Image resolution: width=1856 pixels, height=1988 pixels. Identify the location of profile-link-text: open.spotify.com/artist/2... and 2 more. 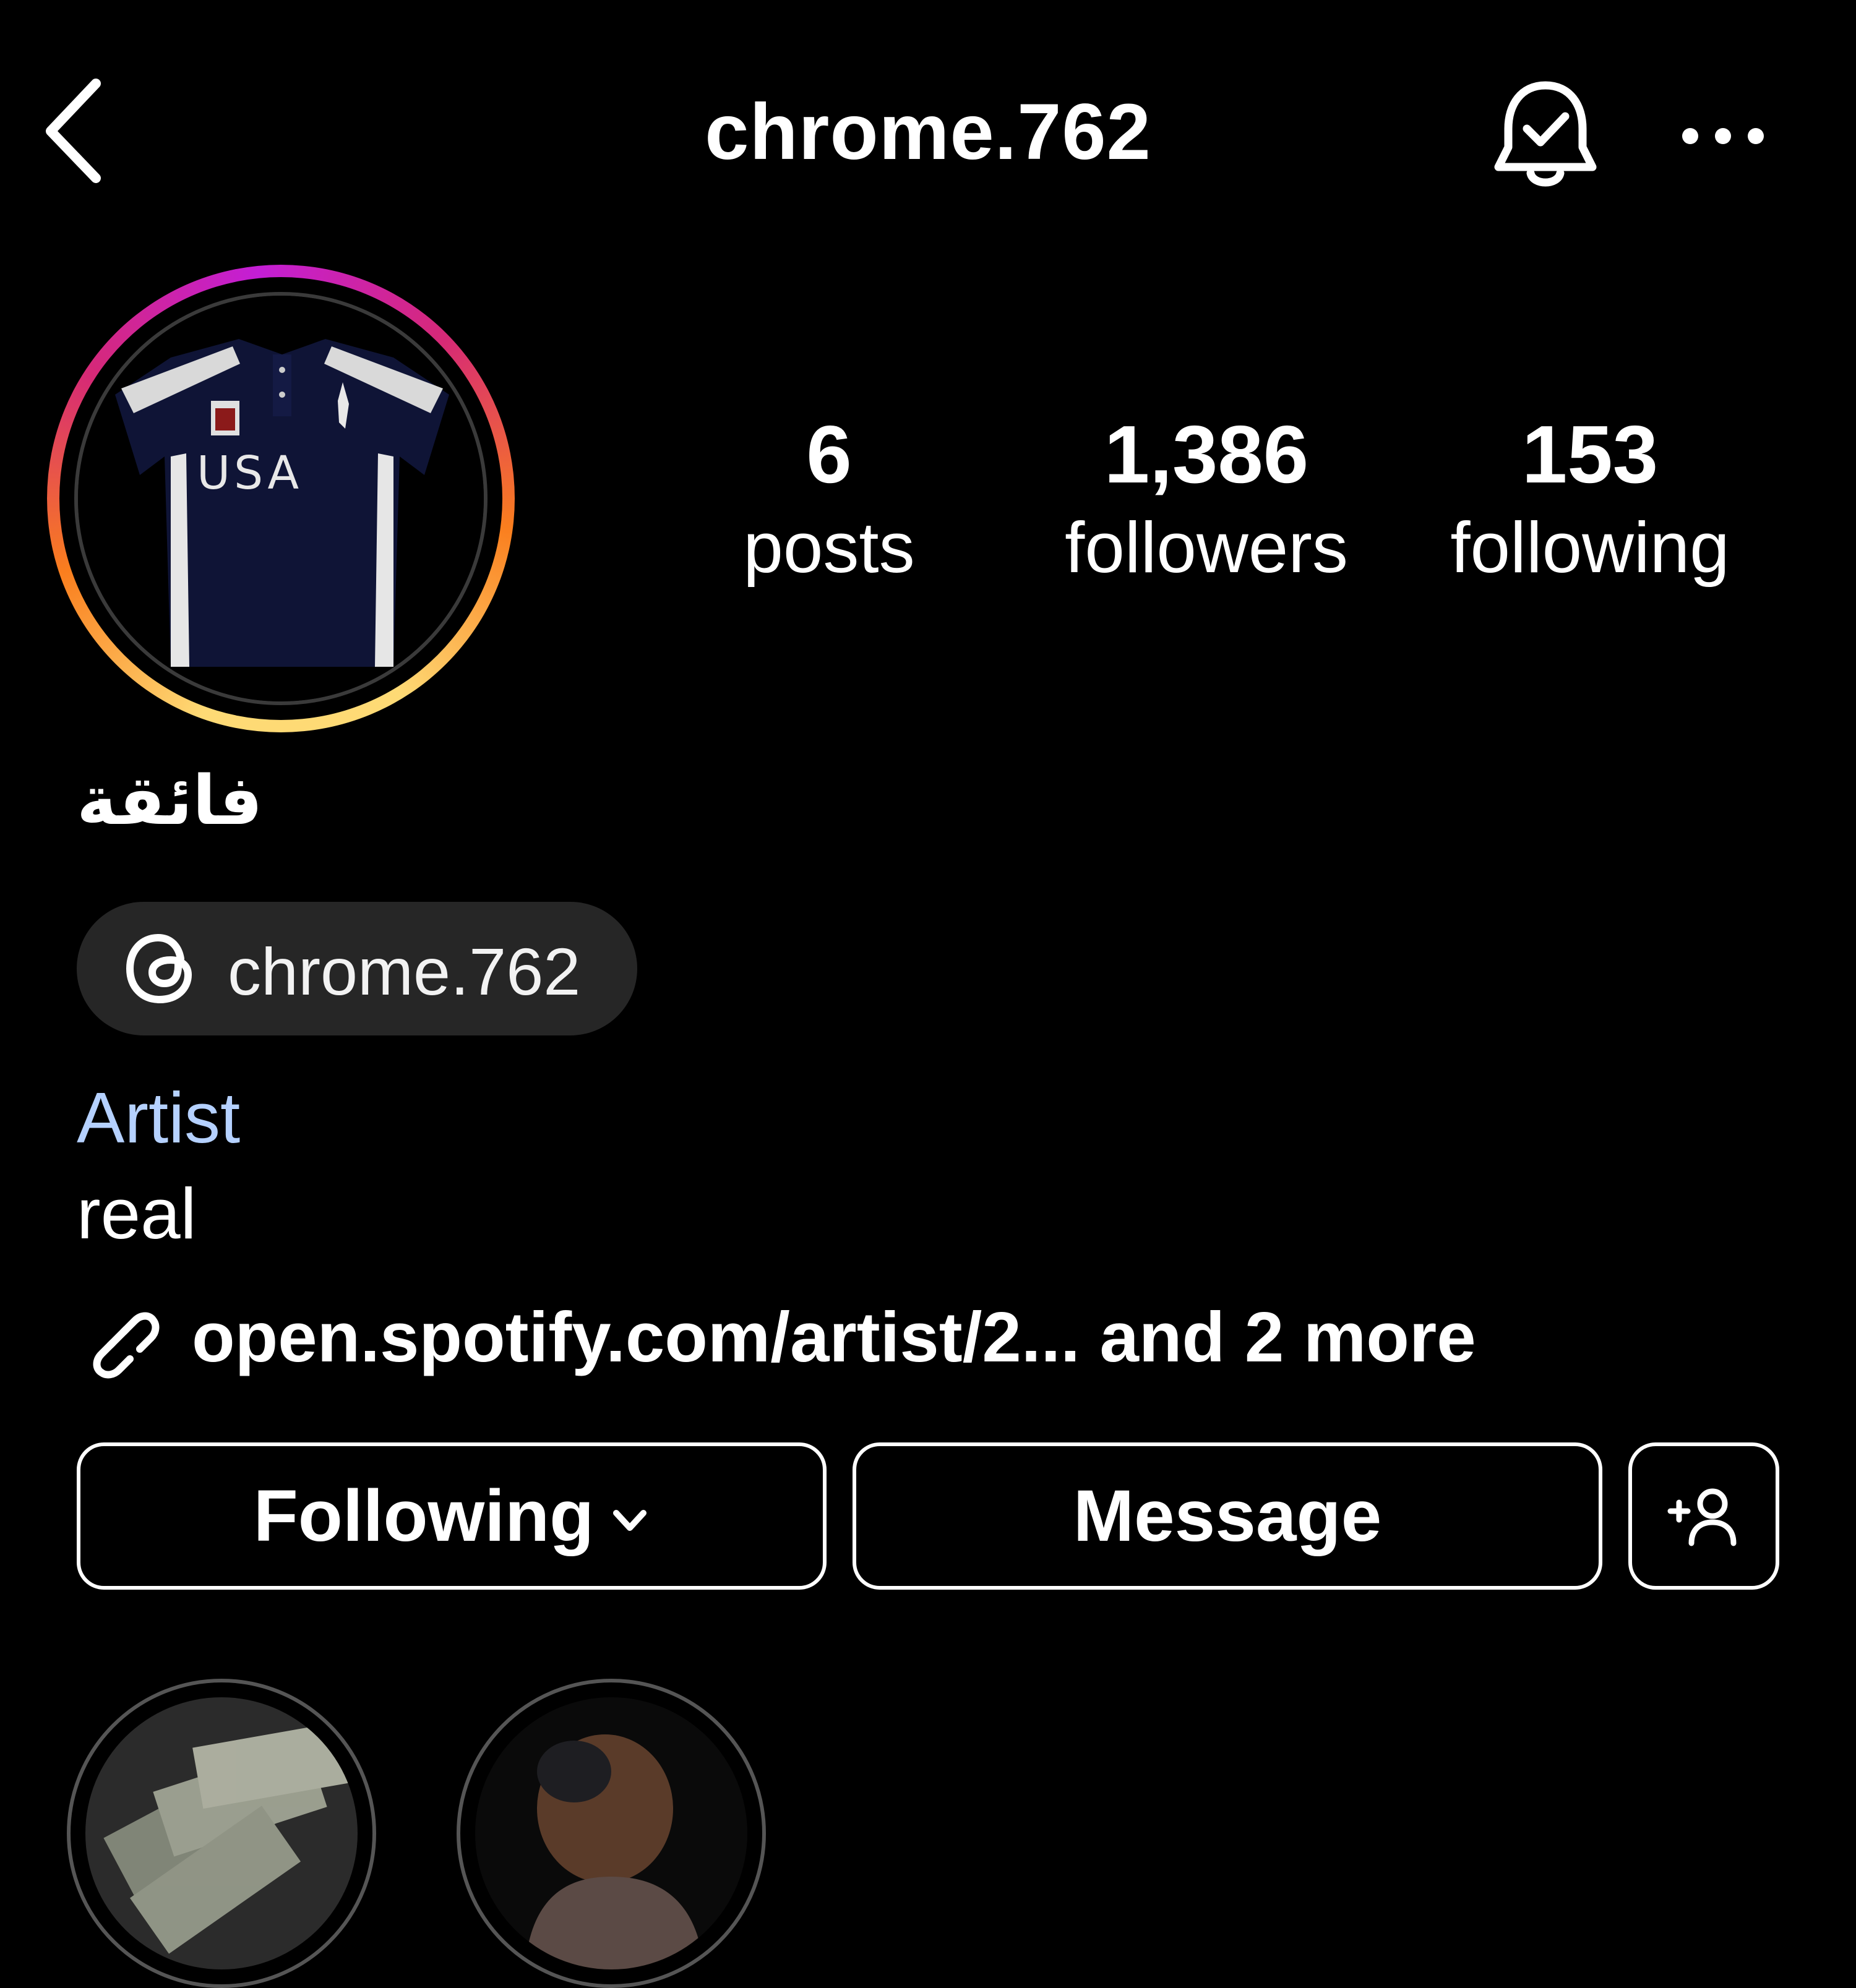
(834, 1337).